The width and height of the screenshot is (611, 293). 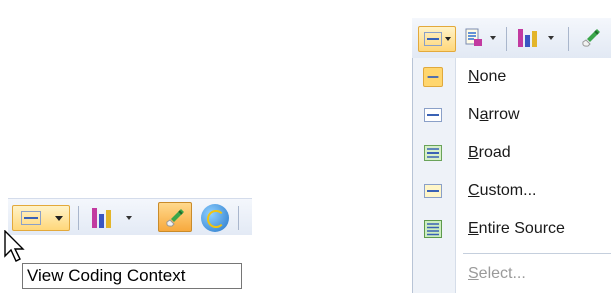 I want to click on coding-context-none-icon, so click(x=433, y=77).